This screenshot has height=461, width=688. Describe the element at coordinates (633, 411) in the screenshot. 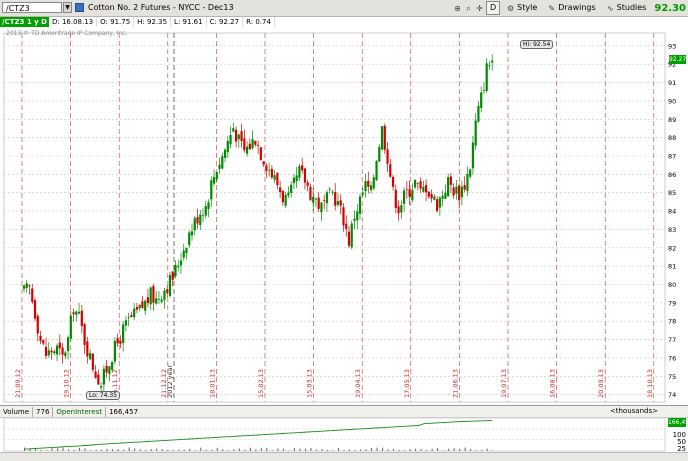

I see `volume-units: <thousands>` at that location.